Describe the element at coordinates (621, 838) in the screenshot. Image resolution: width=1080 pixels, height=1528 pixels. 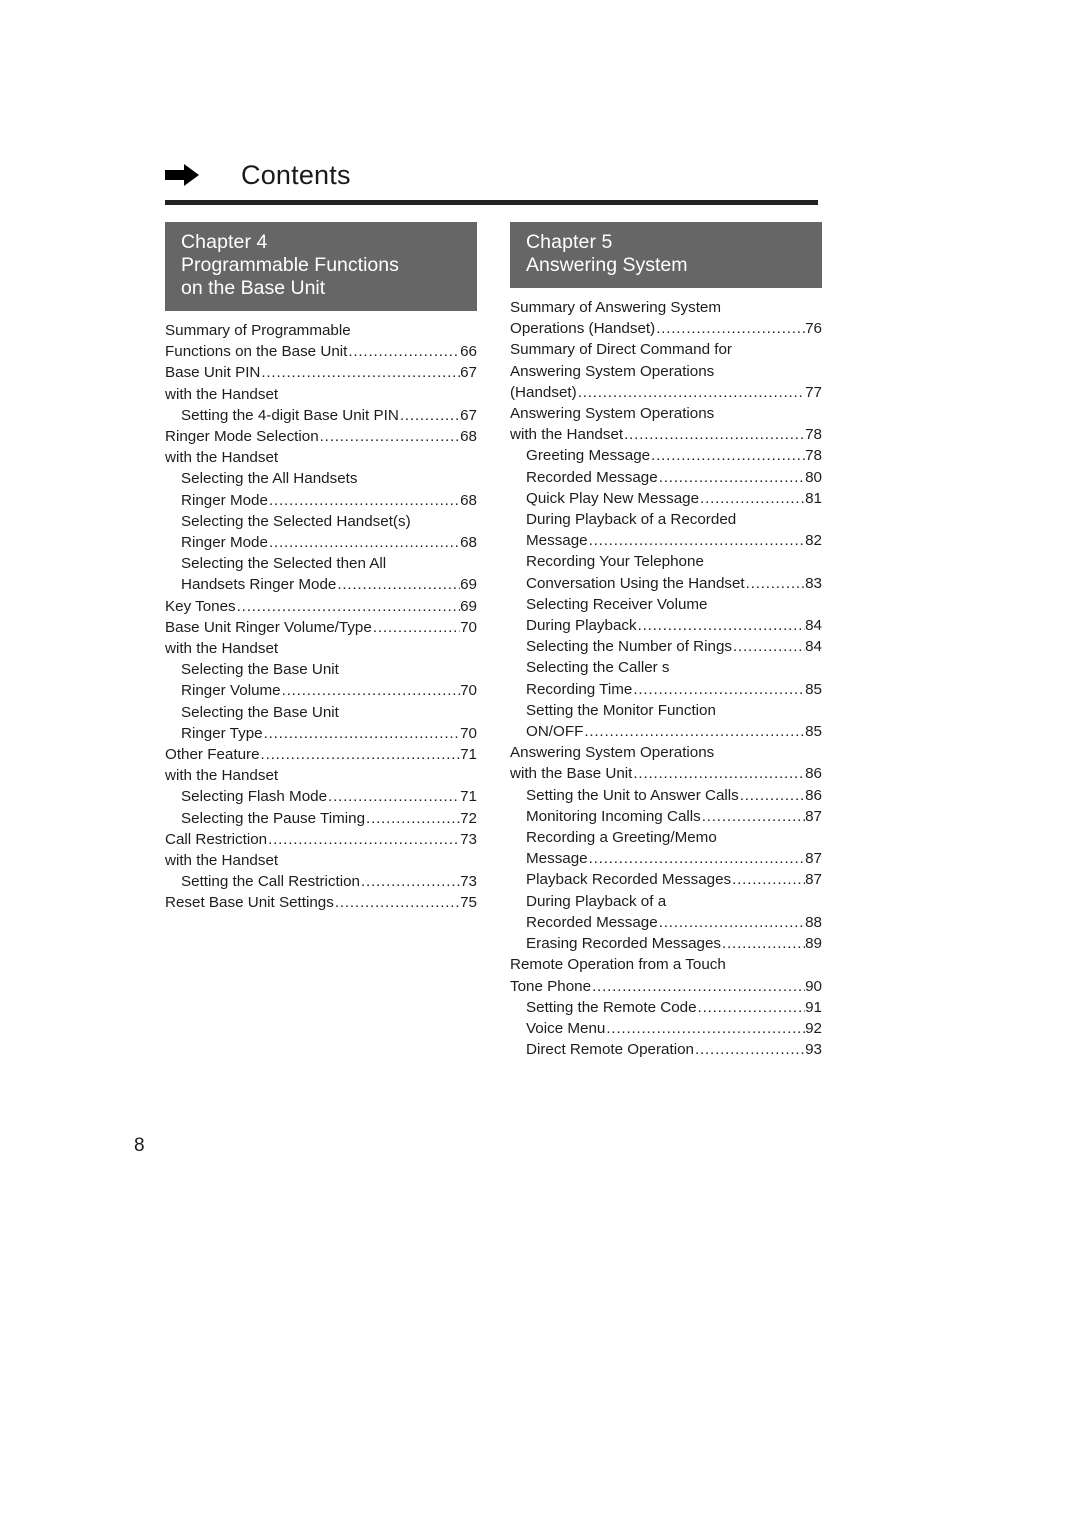
I see `toc-entry-label: Recording a Greeting/Memo` at that location.